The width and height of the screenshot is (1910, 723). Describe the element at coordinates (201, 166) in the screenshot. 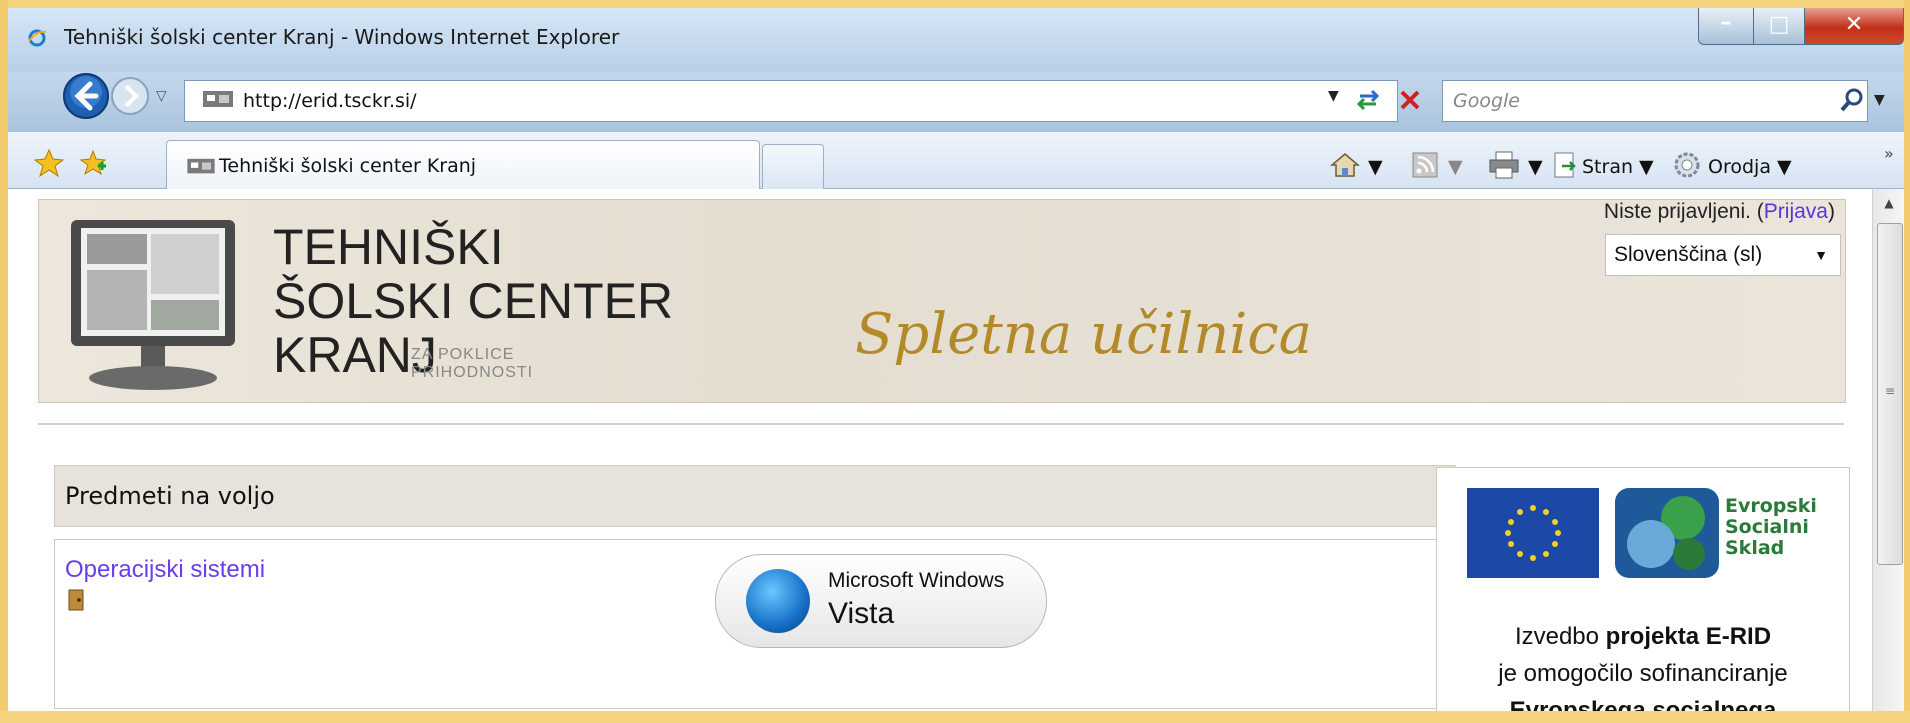

I see `tab-favicon-icon` at that location.